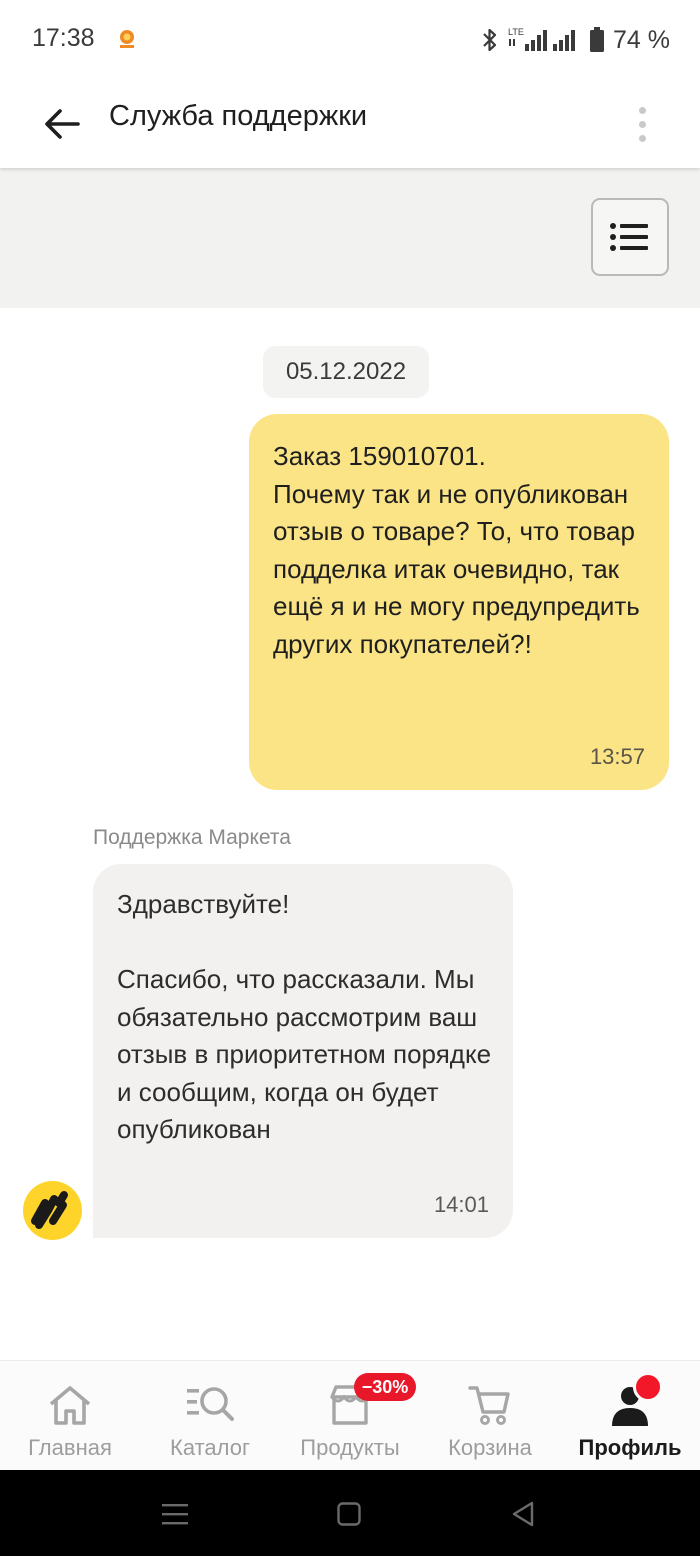  I want to click on back-system-button, so click(523, 1514).